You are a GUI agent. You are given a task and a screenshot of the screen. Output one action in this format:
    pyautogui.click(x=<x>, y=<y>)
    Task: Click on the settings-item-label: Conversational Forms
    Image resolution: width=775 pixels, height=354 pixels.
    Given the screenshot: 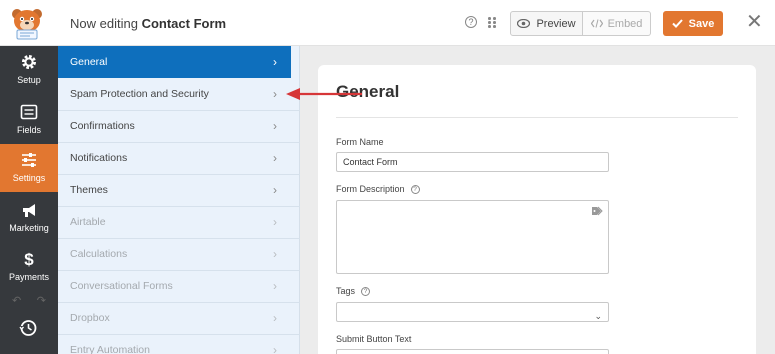 What is the action you would take?
    pyautogui.click(x=121, y=286)
    